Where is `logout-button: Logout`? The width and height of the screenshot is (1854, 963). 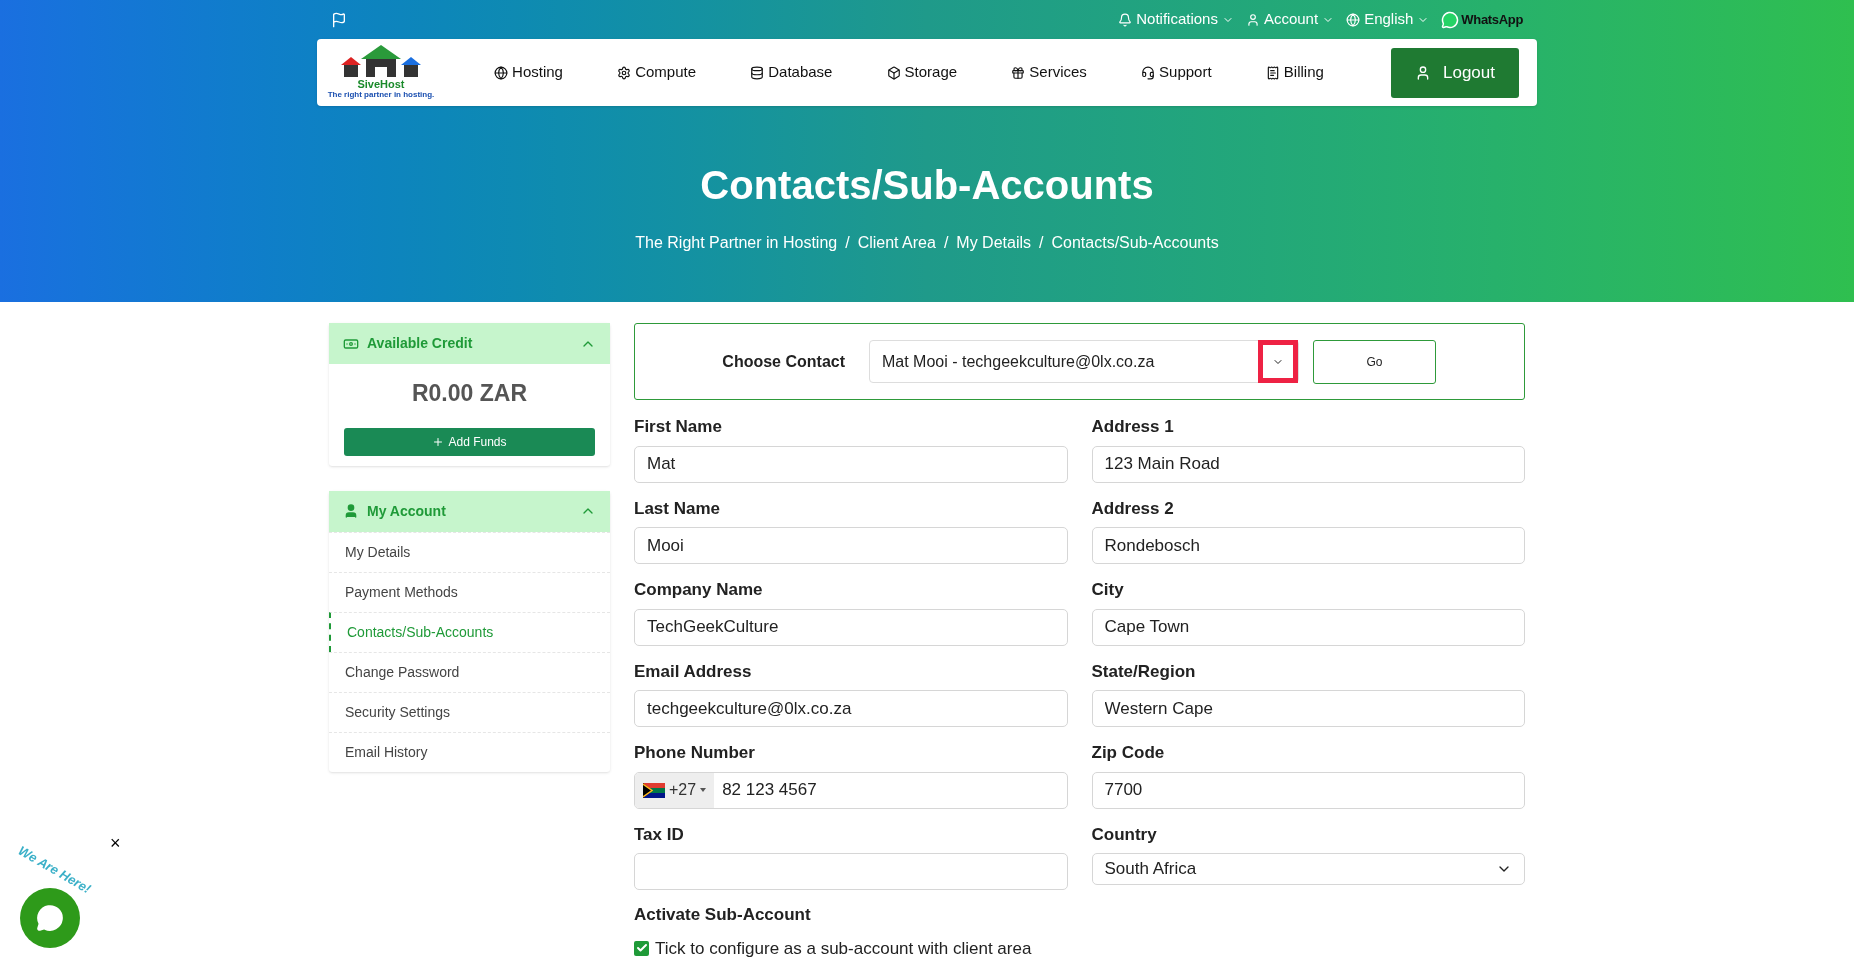 logout-button: Logout is located at coordinates (1455, 72).